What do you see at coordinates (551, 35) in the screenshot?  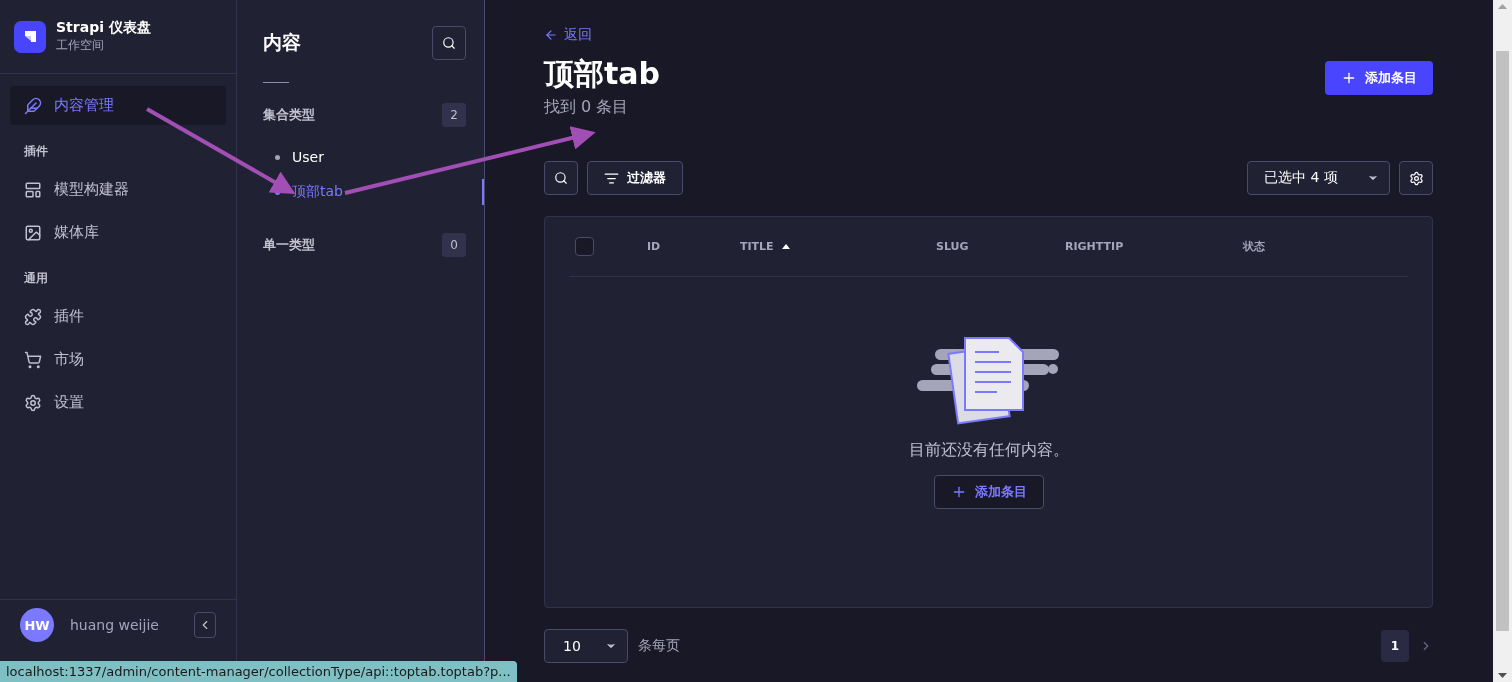 I see `arrow-left-icon` at bounding box center [551, 35].